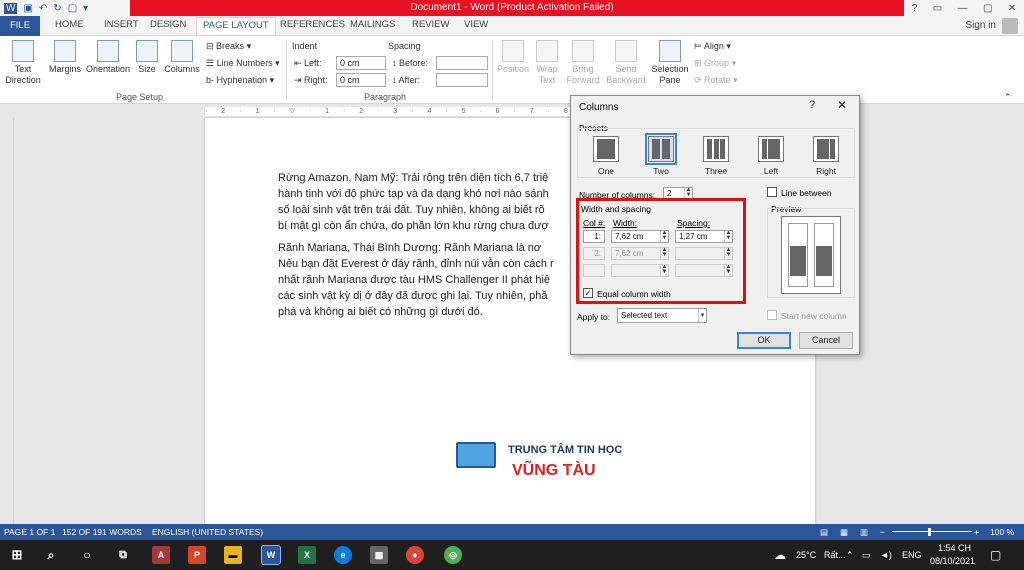 Image resolution: width=1024 pixels, height=570 pixels. What do you see at coordinates (161, 555) in the screenshot?
I see `access-app-icon: A` at bounding box center [161, 555].